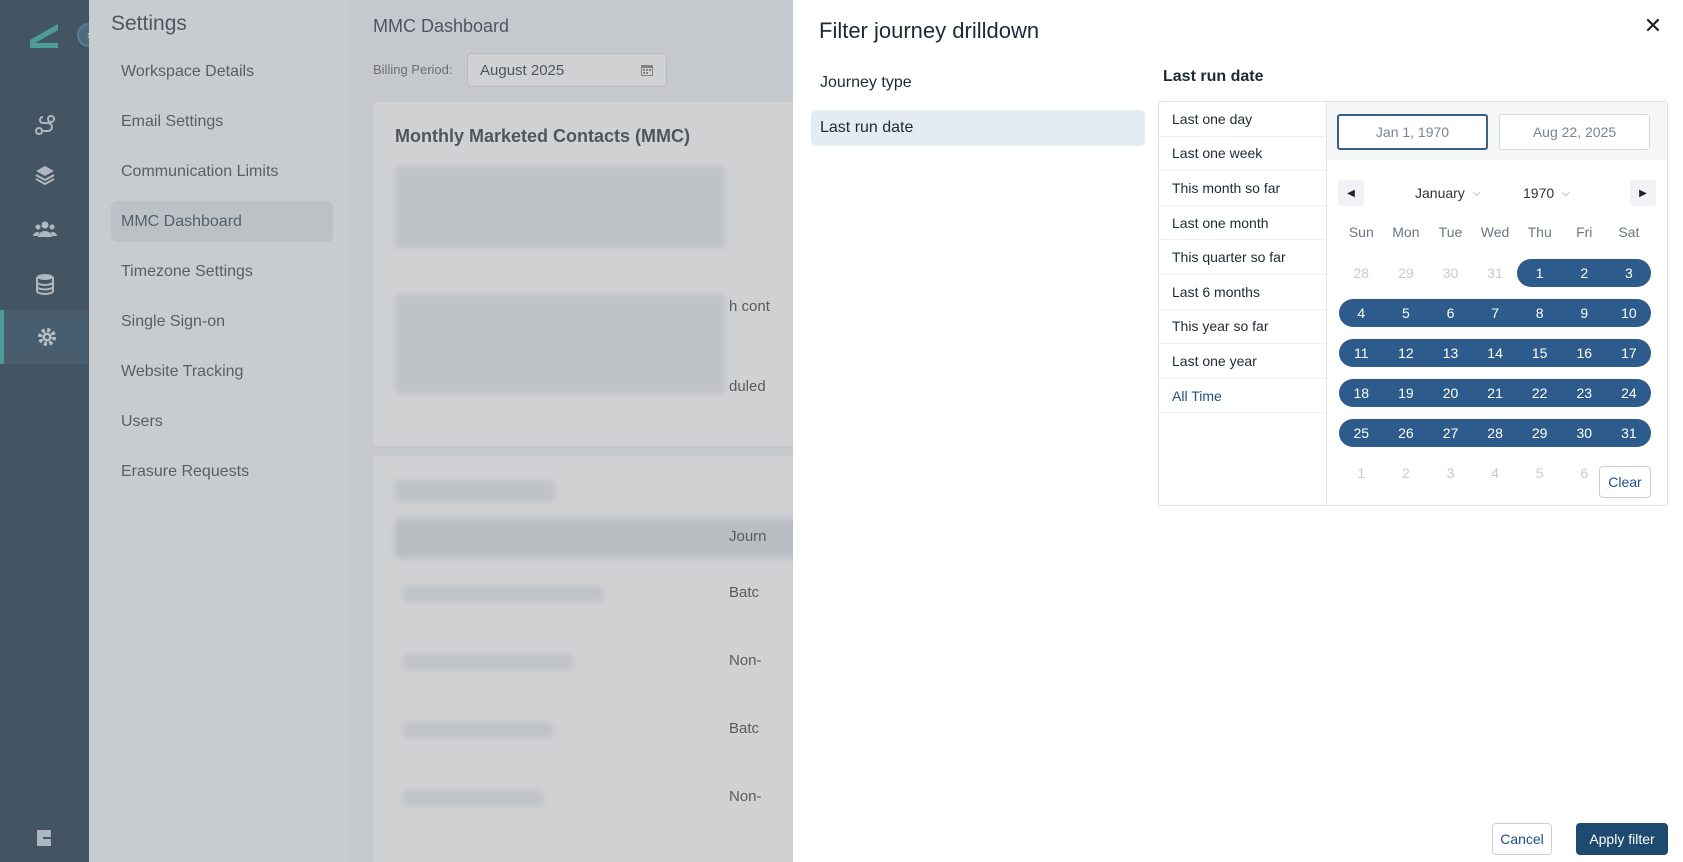 Image resolution: width=1683 pixels, height=862 pixels. Describe the element at coordinates (1361, 433) in the screenshot. I see `calendar-day: 25` at that location.